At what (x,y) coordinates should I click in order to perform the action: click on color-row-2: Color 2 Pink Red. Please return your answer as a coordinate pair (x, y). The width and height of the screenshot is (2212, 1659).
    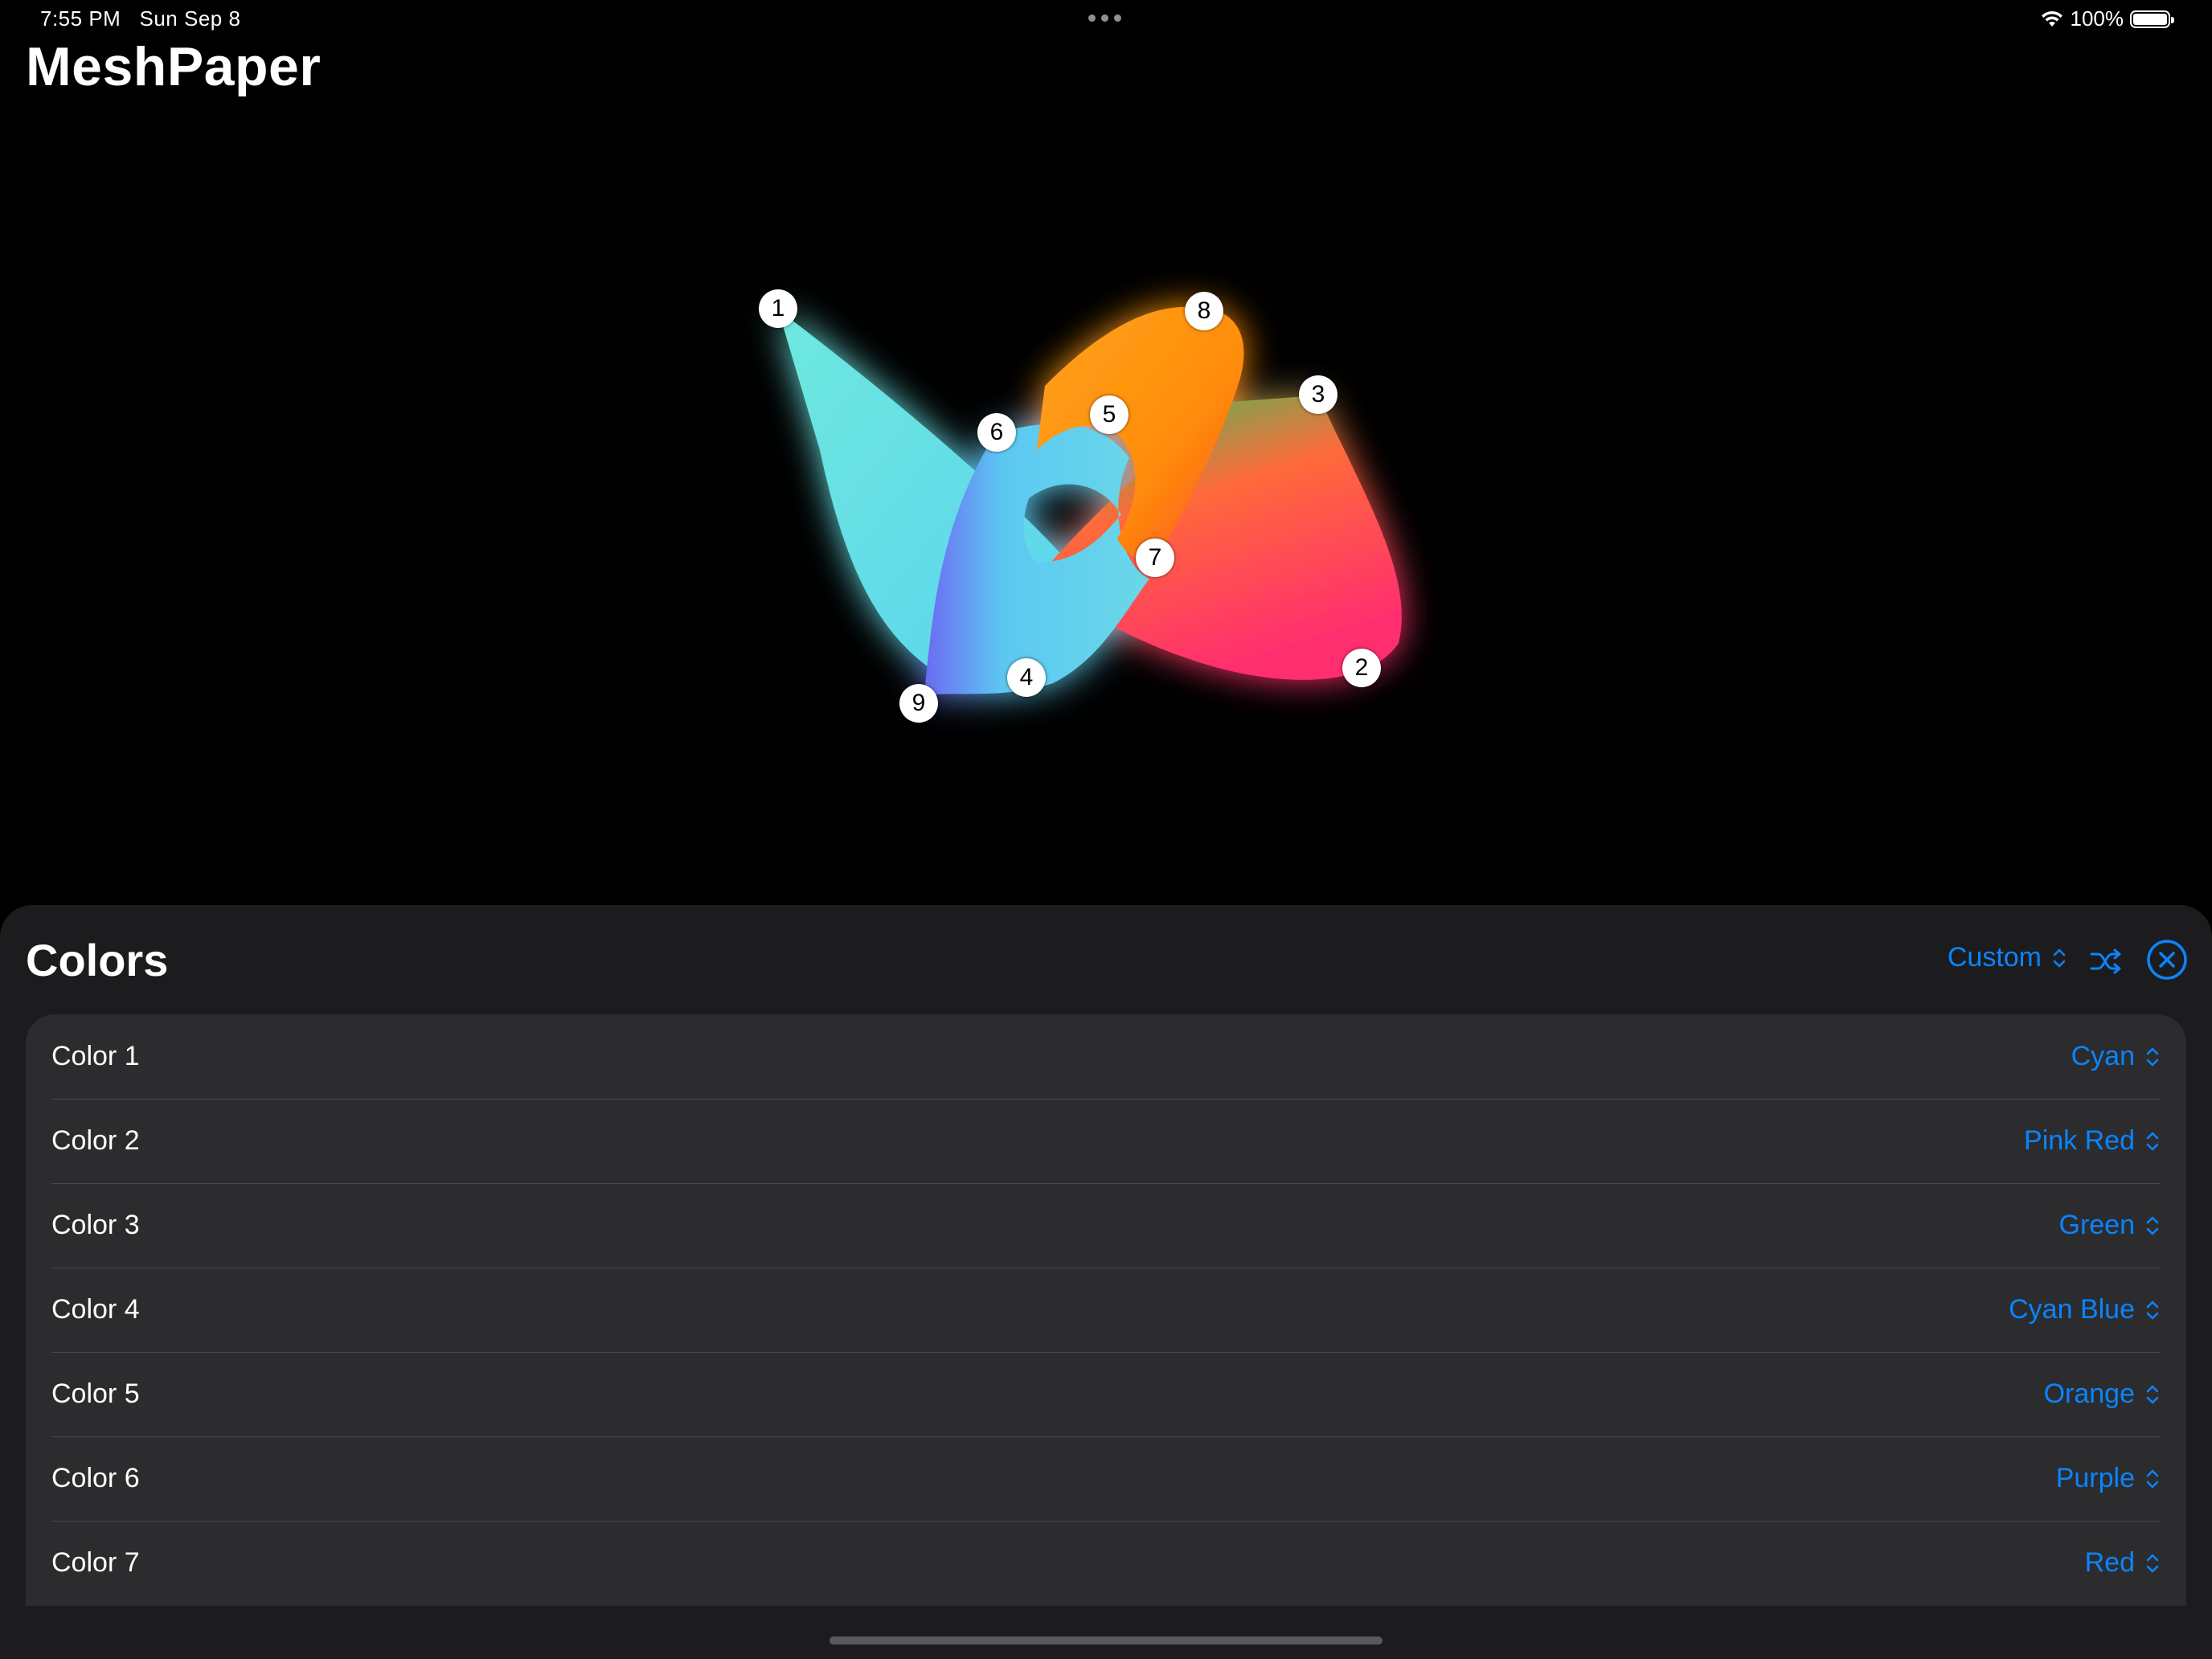
    Looking at the image, I should click on (1106, 1141).